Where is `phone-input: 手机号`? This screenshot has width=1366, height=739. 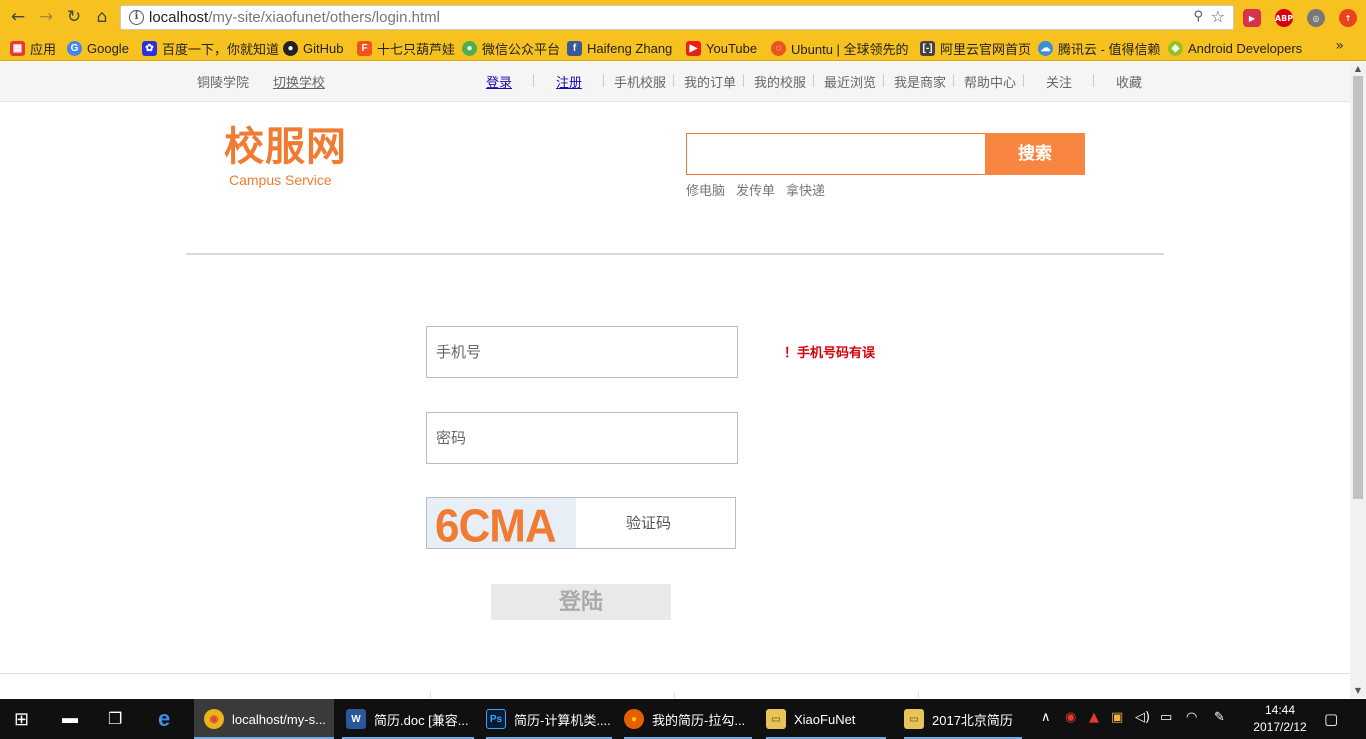
phone-input: 手机号 is located at coordinates (582, 352).